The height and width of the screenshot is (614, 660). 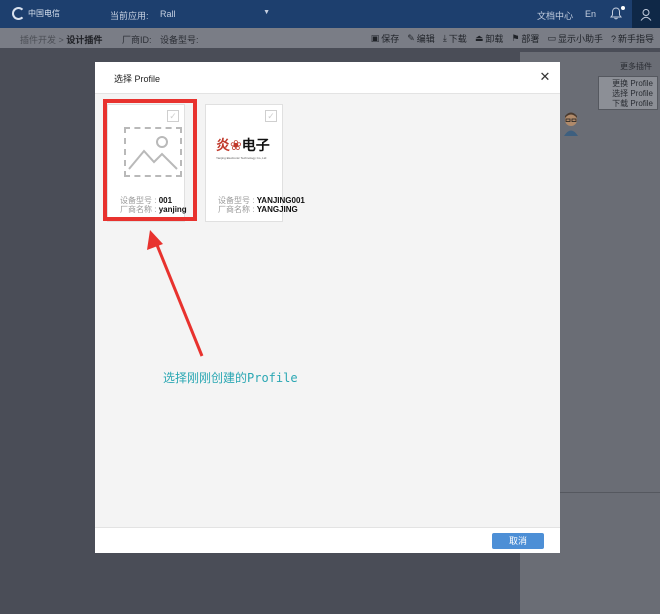 I want to click on device-model-label: 设备型号:, so click(x=179, y=40).